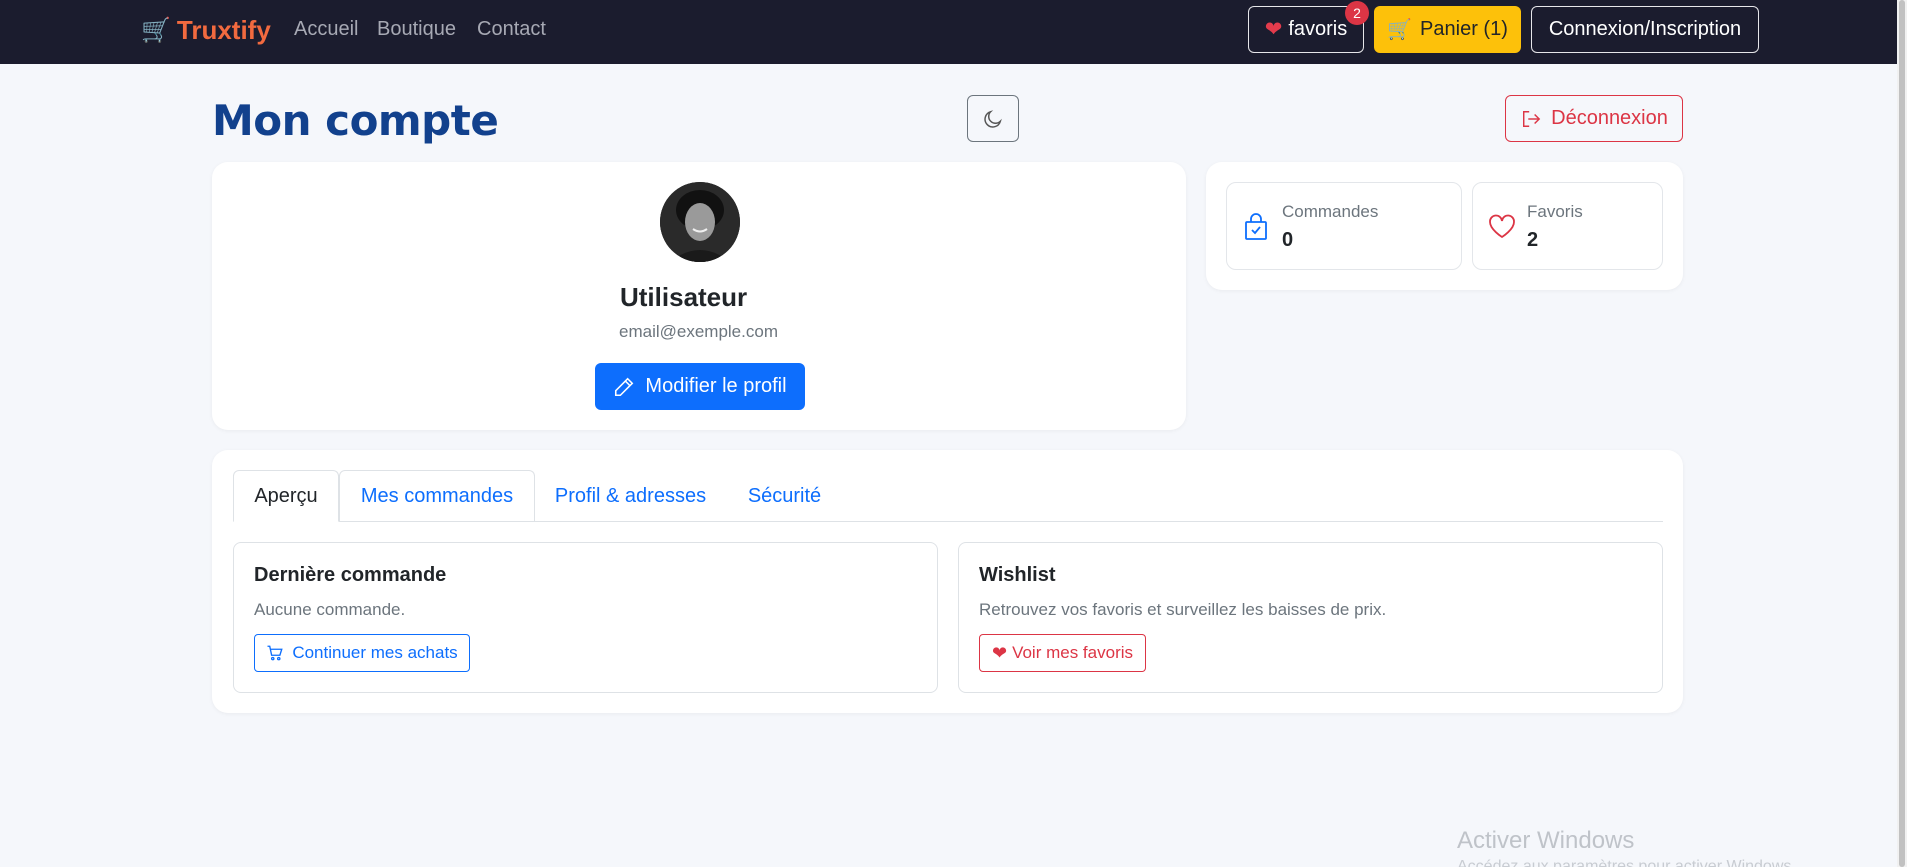 This screenshot has height=867, width=1907. What do you see at coordinates (1256, 226) in the screenshot?
I see `bag-check-icon` at bounding box center [1256, 226].